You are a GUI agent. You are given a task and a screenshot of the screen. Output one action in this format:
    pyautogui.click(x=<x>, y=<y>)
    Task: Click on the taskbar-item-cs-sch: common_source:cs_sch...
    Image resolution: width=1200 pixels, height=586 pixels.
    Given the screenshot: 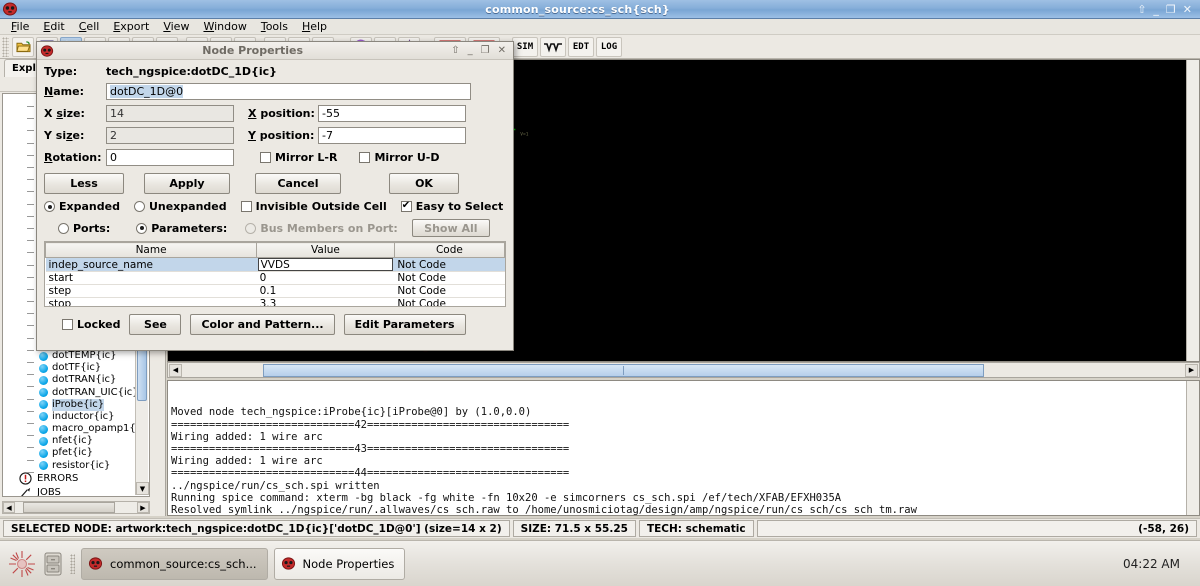 What is the action you would take?
    pyautogui.click(x=174, y=563)
    